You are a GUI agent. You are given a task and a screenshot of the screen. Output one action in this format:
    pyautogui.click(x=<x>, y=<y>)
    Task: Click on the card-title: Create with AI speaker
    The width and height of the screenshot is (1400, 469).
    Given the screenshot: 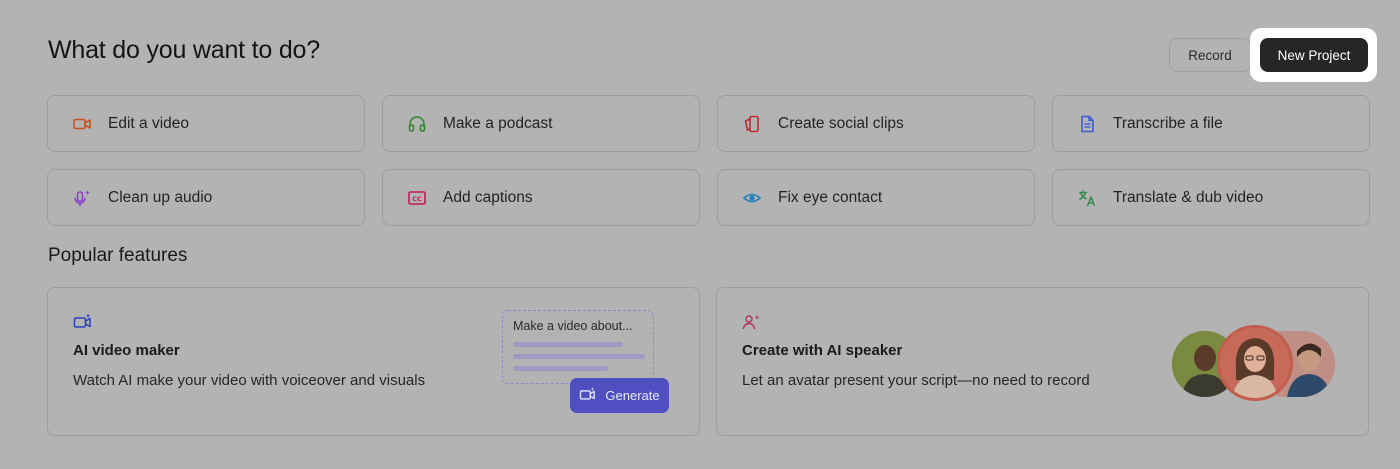 What is the action you would take?
    pyautogui.click(x=822, y=350)
    